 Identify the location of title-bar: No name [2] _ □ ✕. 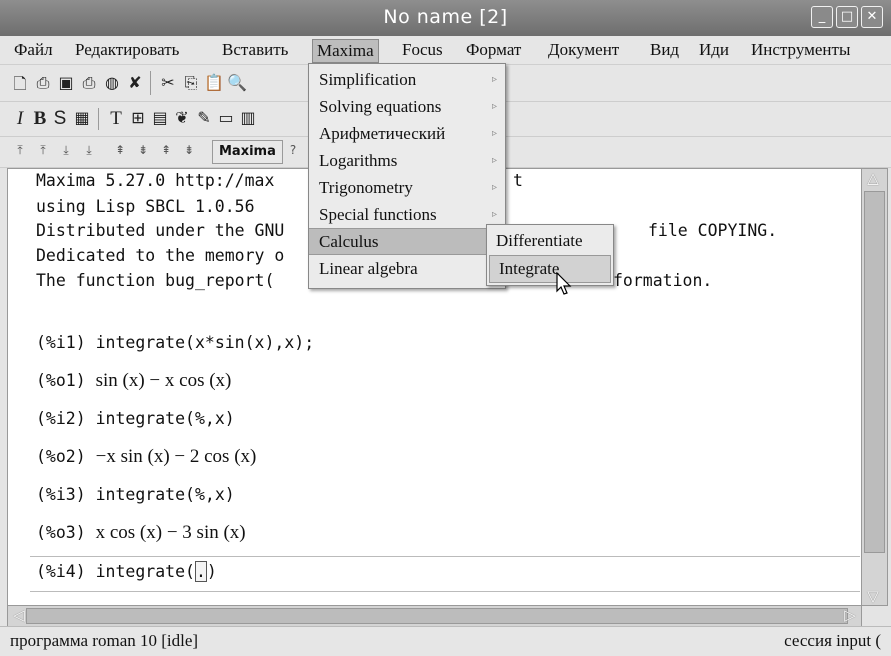
(445, 18).